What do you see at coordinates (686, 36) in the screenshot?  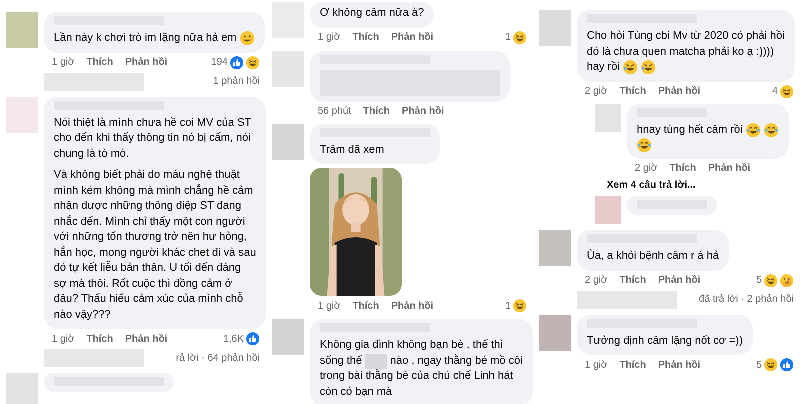 I see `comment-text: Cho hỏi Tùng cbi Mv từ 2020 có phải hồi` at bounding box center [686, 36].